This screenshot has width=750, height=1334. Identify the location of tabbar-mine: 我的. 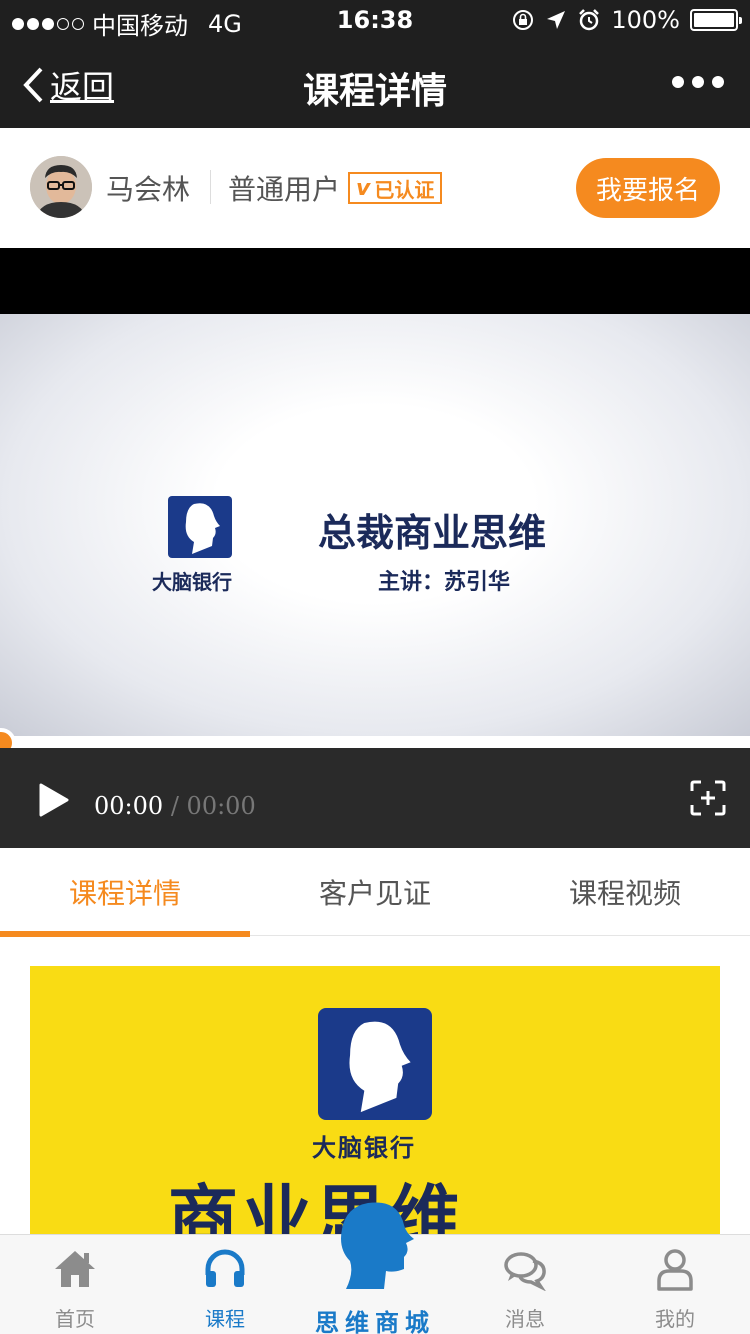
(675, 1284).